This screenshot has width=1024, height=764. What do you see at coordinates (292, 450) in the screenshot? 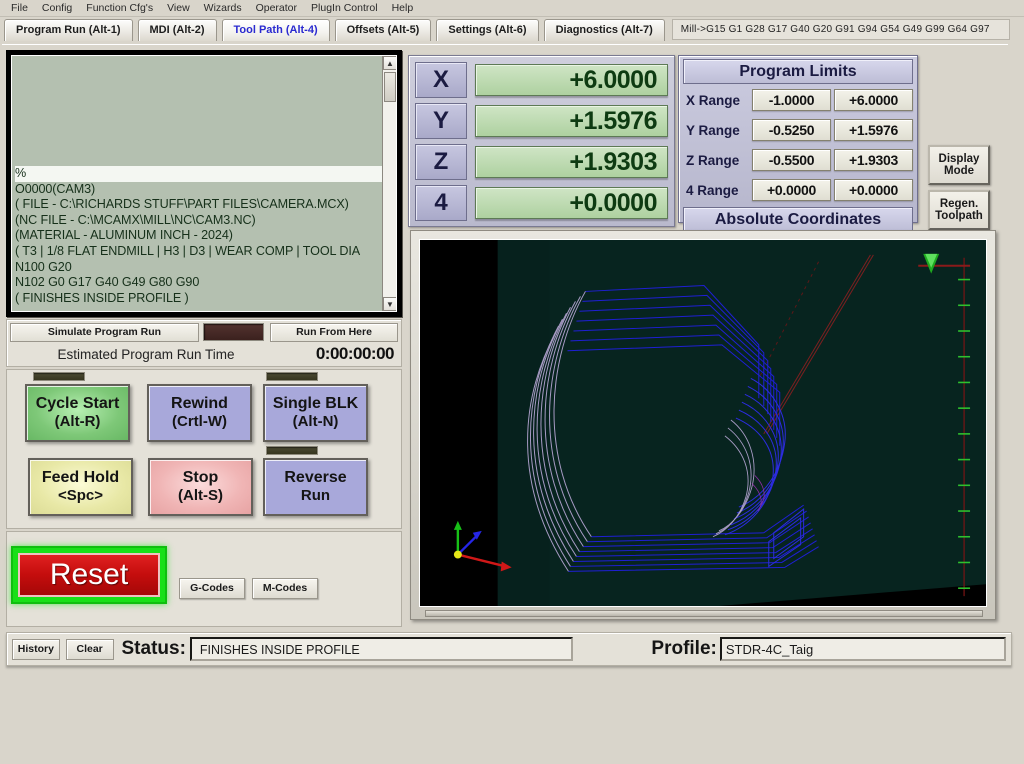
I see `reverse-run-led` at bounding box center [292, 450].